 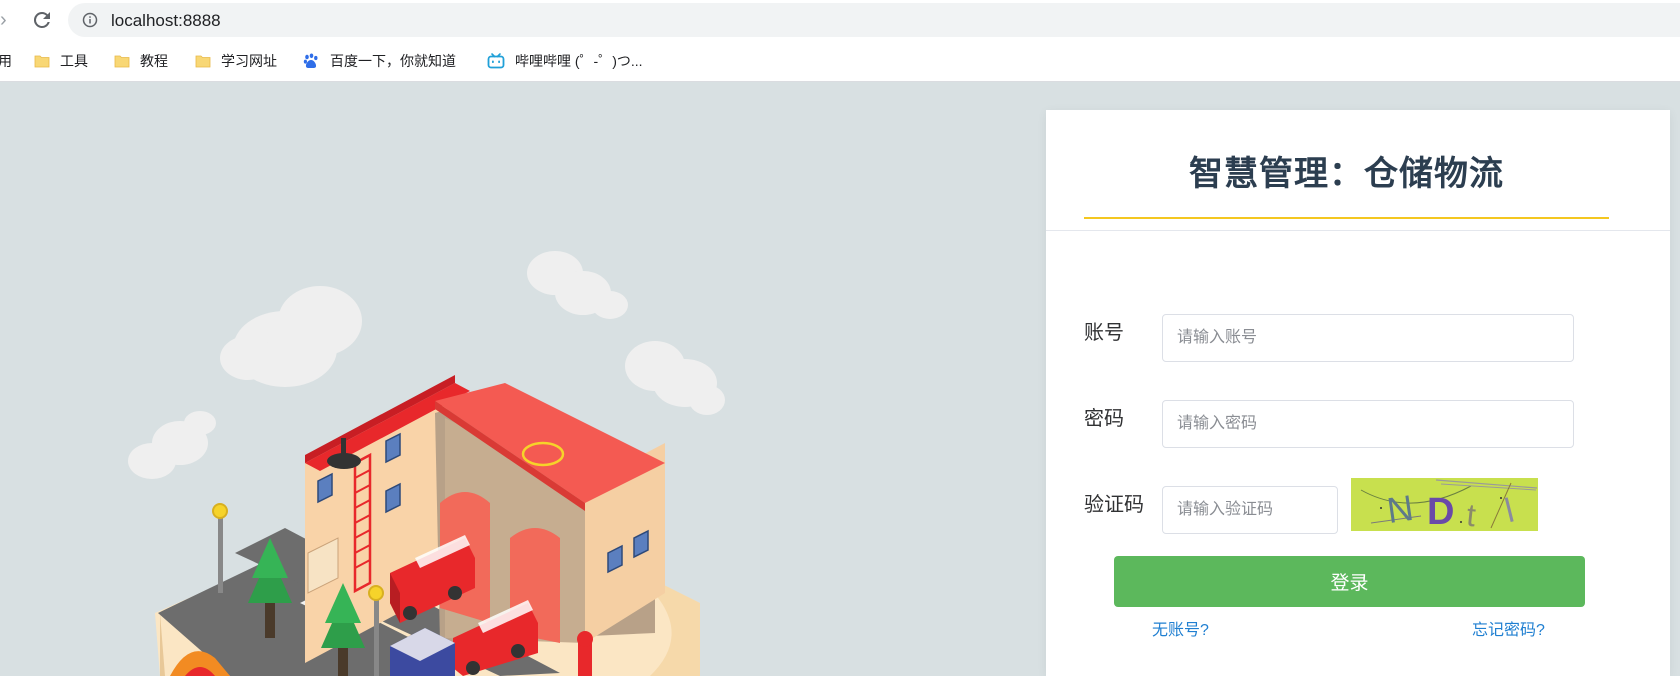 I want to click on bookmark-label: 用, so click(x=6, y=61).